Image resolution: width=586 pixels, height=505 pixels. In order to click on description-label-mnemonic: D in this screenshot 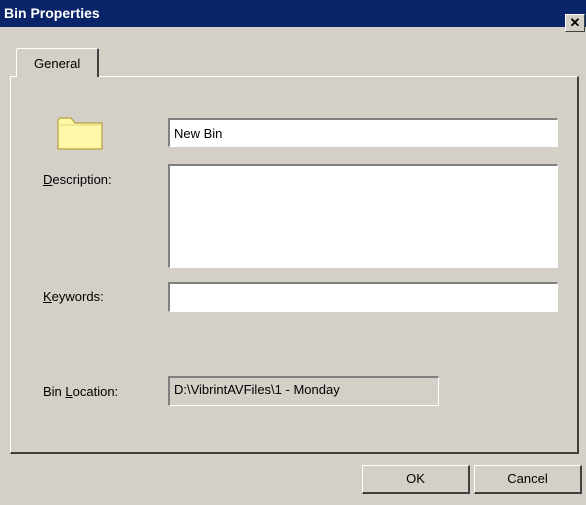, I will do `click(48, 179)`.